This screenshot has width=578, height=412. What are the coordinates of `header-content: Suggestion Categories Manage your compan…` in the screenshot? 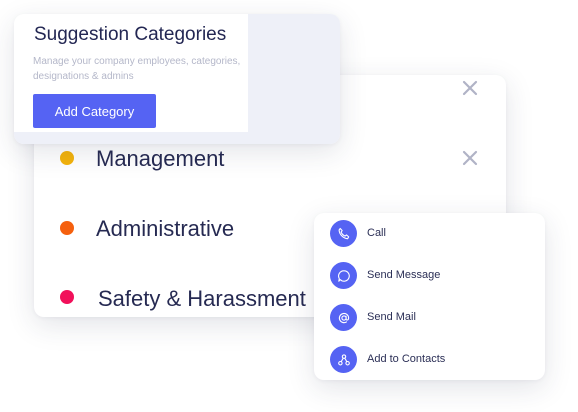 It's located at (131, 73).